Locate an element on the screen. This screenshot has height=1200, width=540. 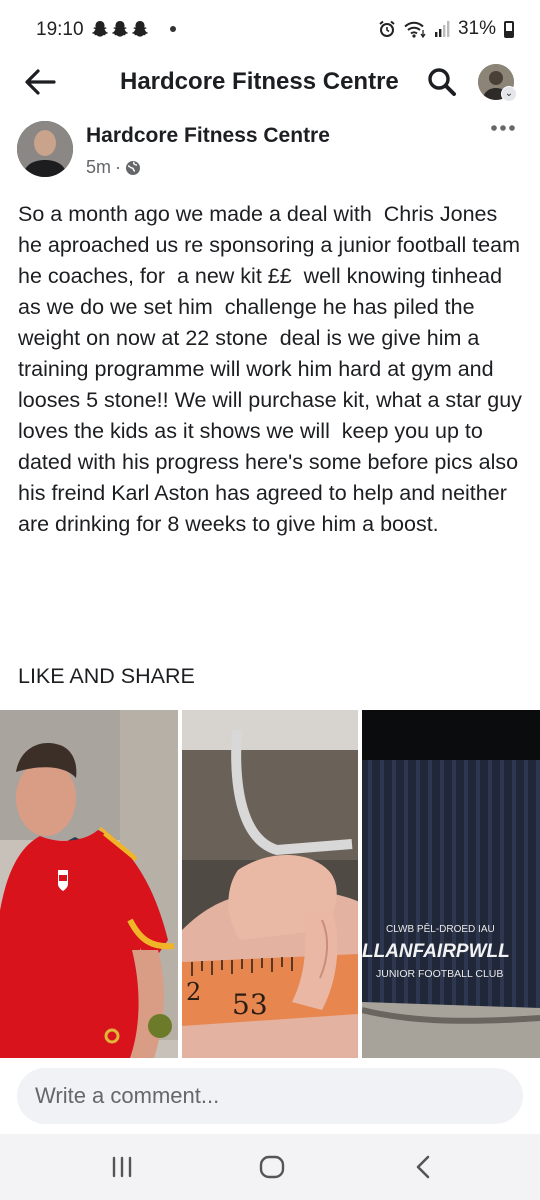
battery-percent: 31% is located at coordinates (476, 28).